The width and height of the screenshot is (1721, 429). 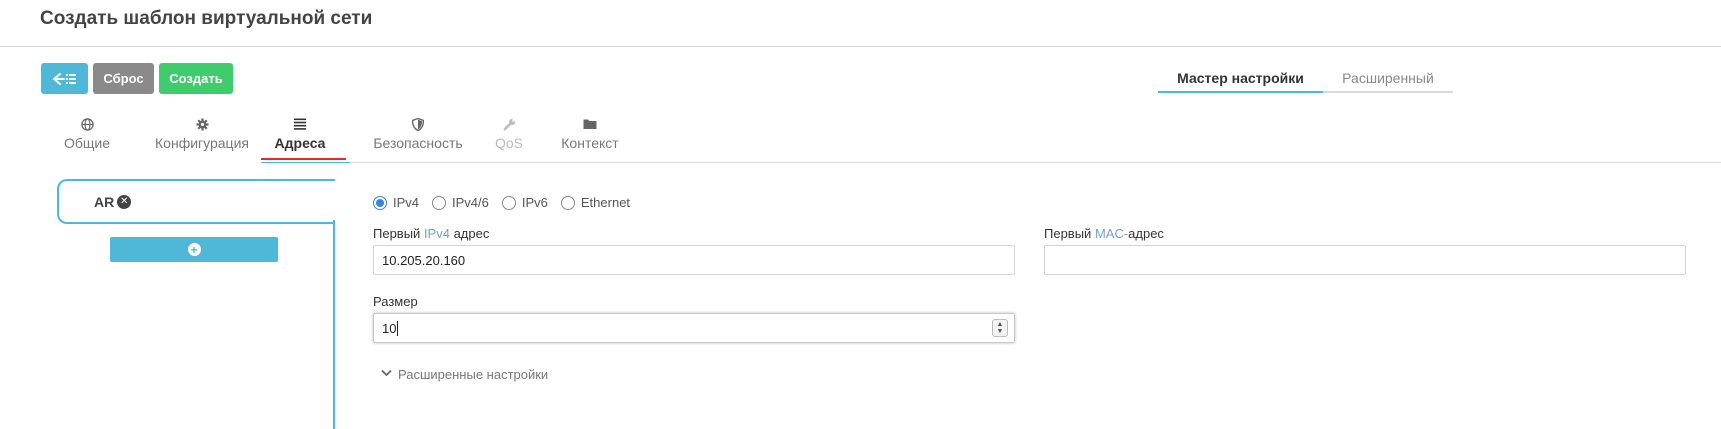 I want to click on add-range-button: +, so click(x=194, y=249).